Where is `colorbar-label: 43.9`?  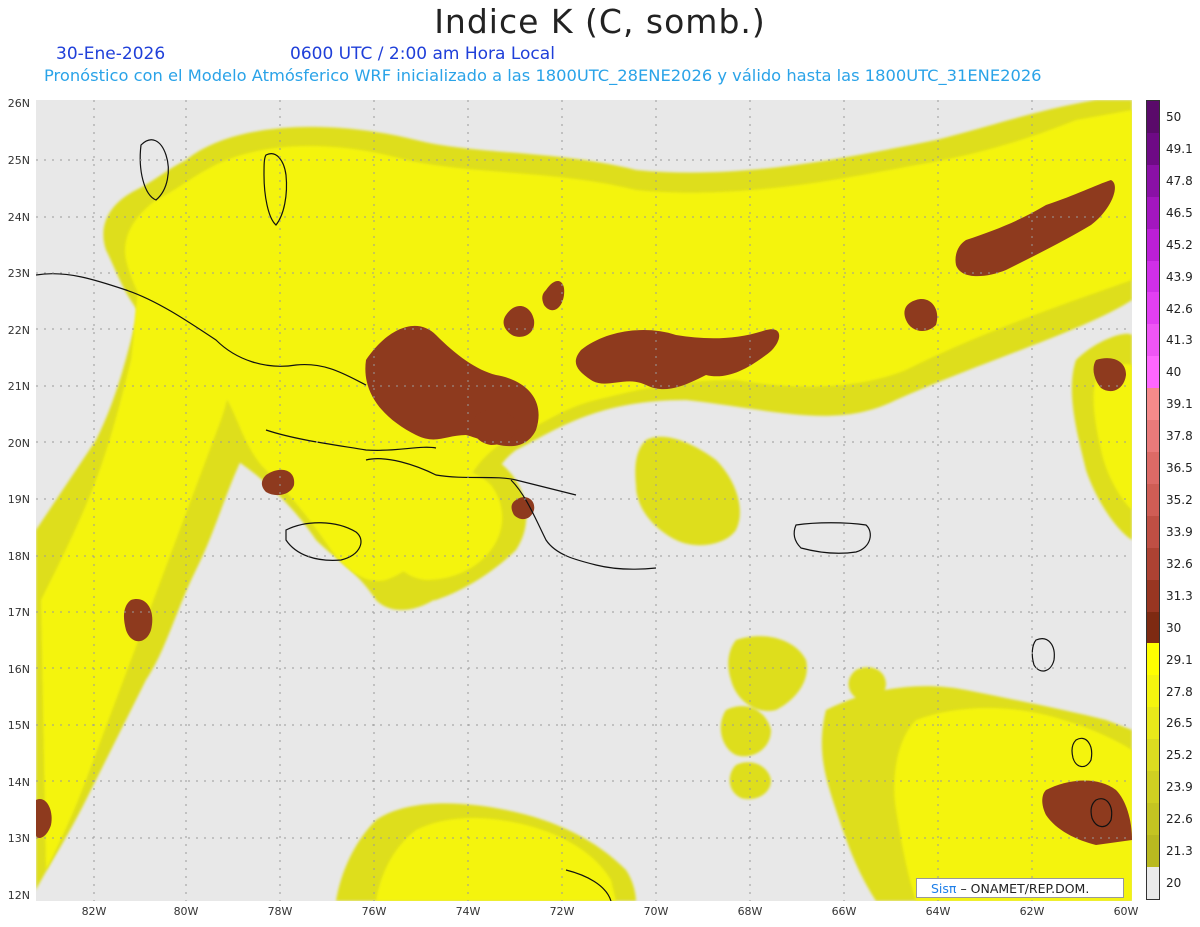
colorbar-label: 43.9 is located at coordinates (1179, 276).